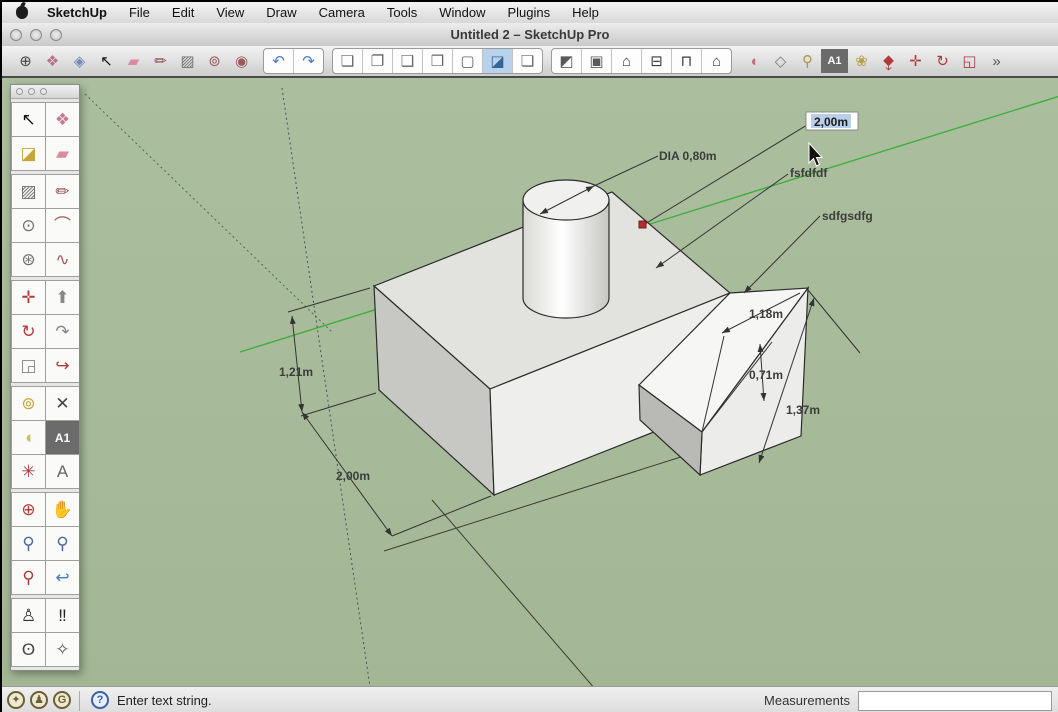 Image resolution: width=1058 pixels, height=712 pixels. What do you see at coordinates (160, 61) in the screenshot?
I see `line-icon: ✏` at bounding box center [160, 61].